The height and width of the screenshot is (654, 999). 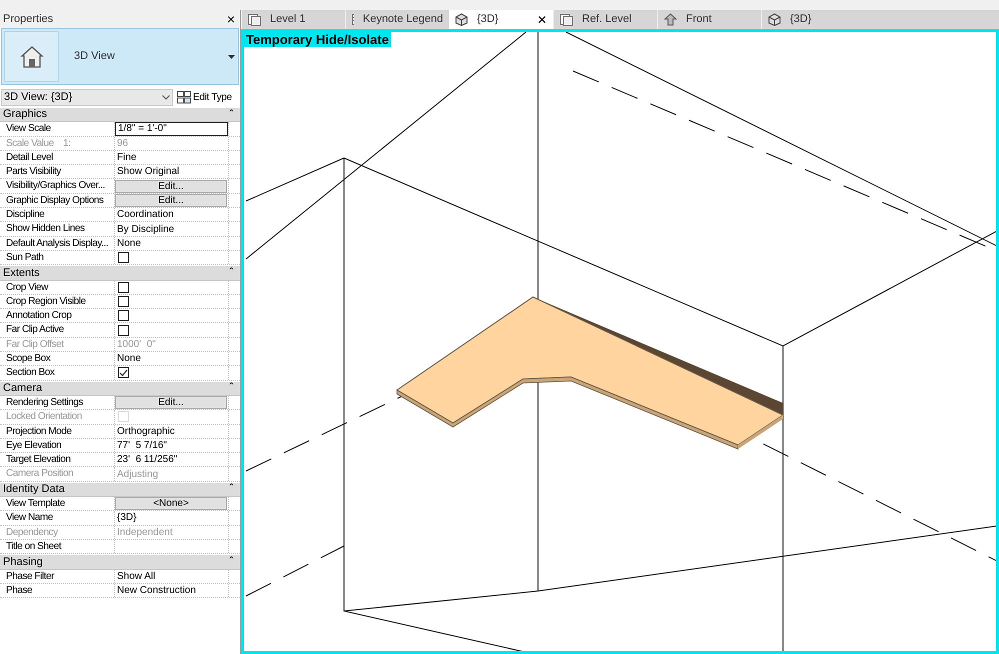 What do you see at coordinates (144, 533) in the screenshot?
I see `property-value: Independent` at bounding box center [144, 533].